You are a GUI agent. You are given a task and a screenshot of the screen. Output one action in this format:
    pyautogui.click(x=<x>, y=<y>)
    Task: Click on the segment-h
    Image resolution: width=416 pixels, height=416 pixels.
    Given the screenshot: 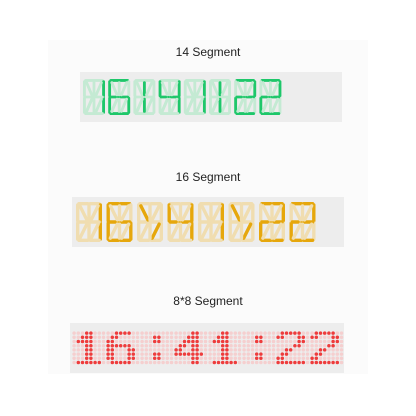 What is the action you would take?
    pyautogui.click(x=164, y=89)
    